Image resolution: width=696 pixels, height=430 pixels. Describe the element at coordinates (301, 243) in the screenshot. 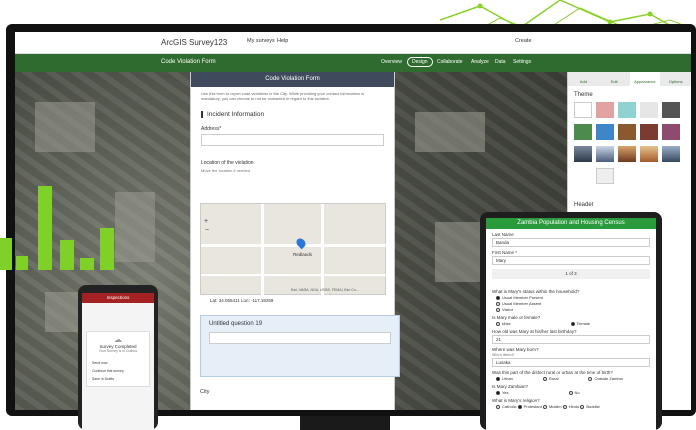

I see `map-pin-icon` at that location.